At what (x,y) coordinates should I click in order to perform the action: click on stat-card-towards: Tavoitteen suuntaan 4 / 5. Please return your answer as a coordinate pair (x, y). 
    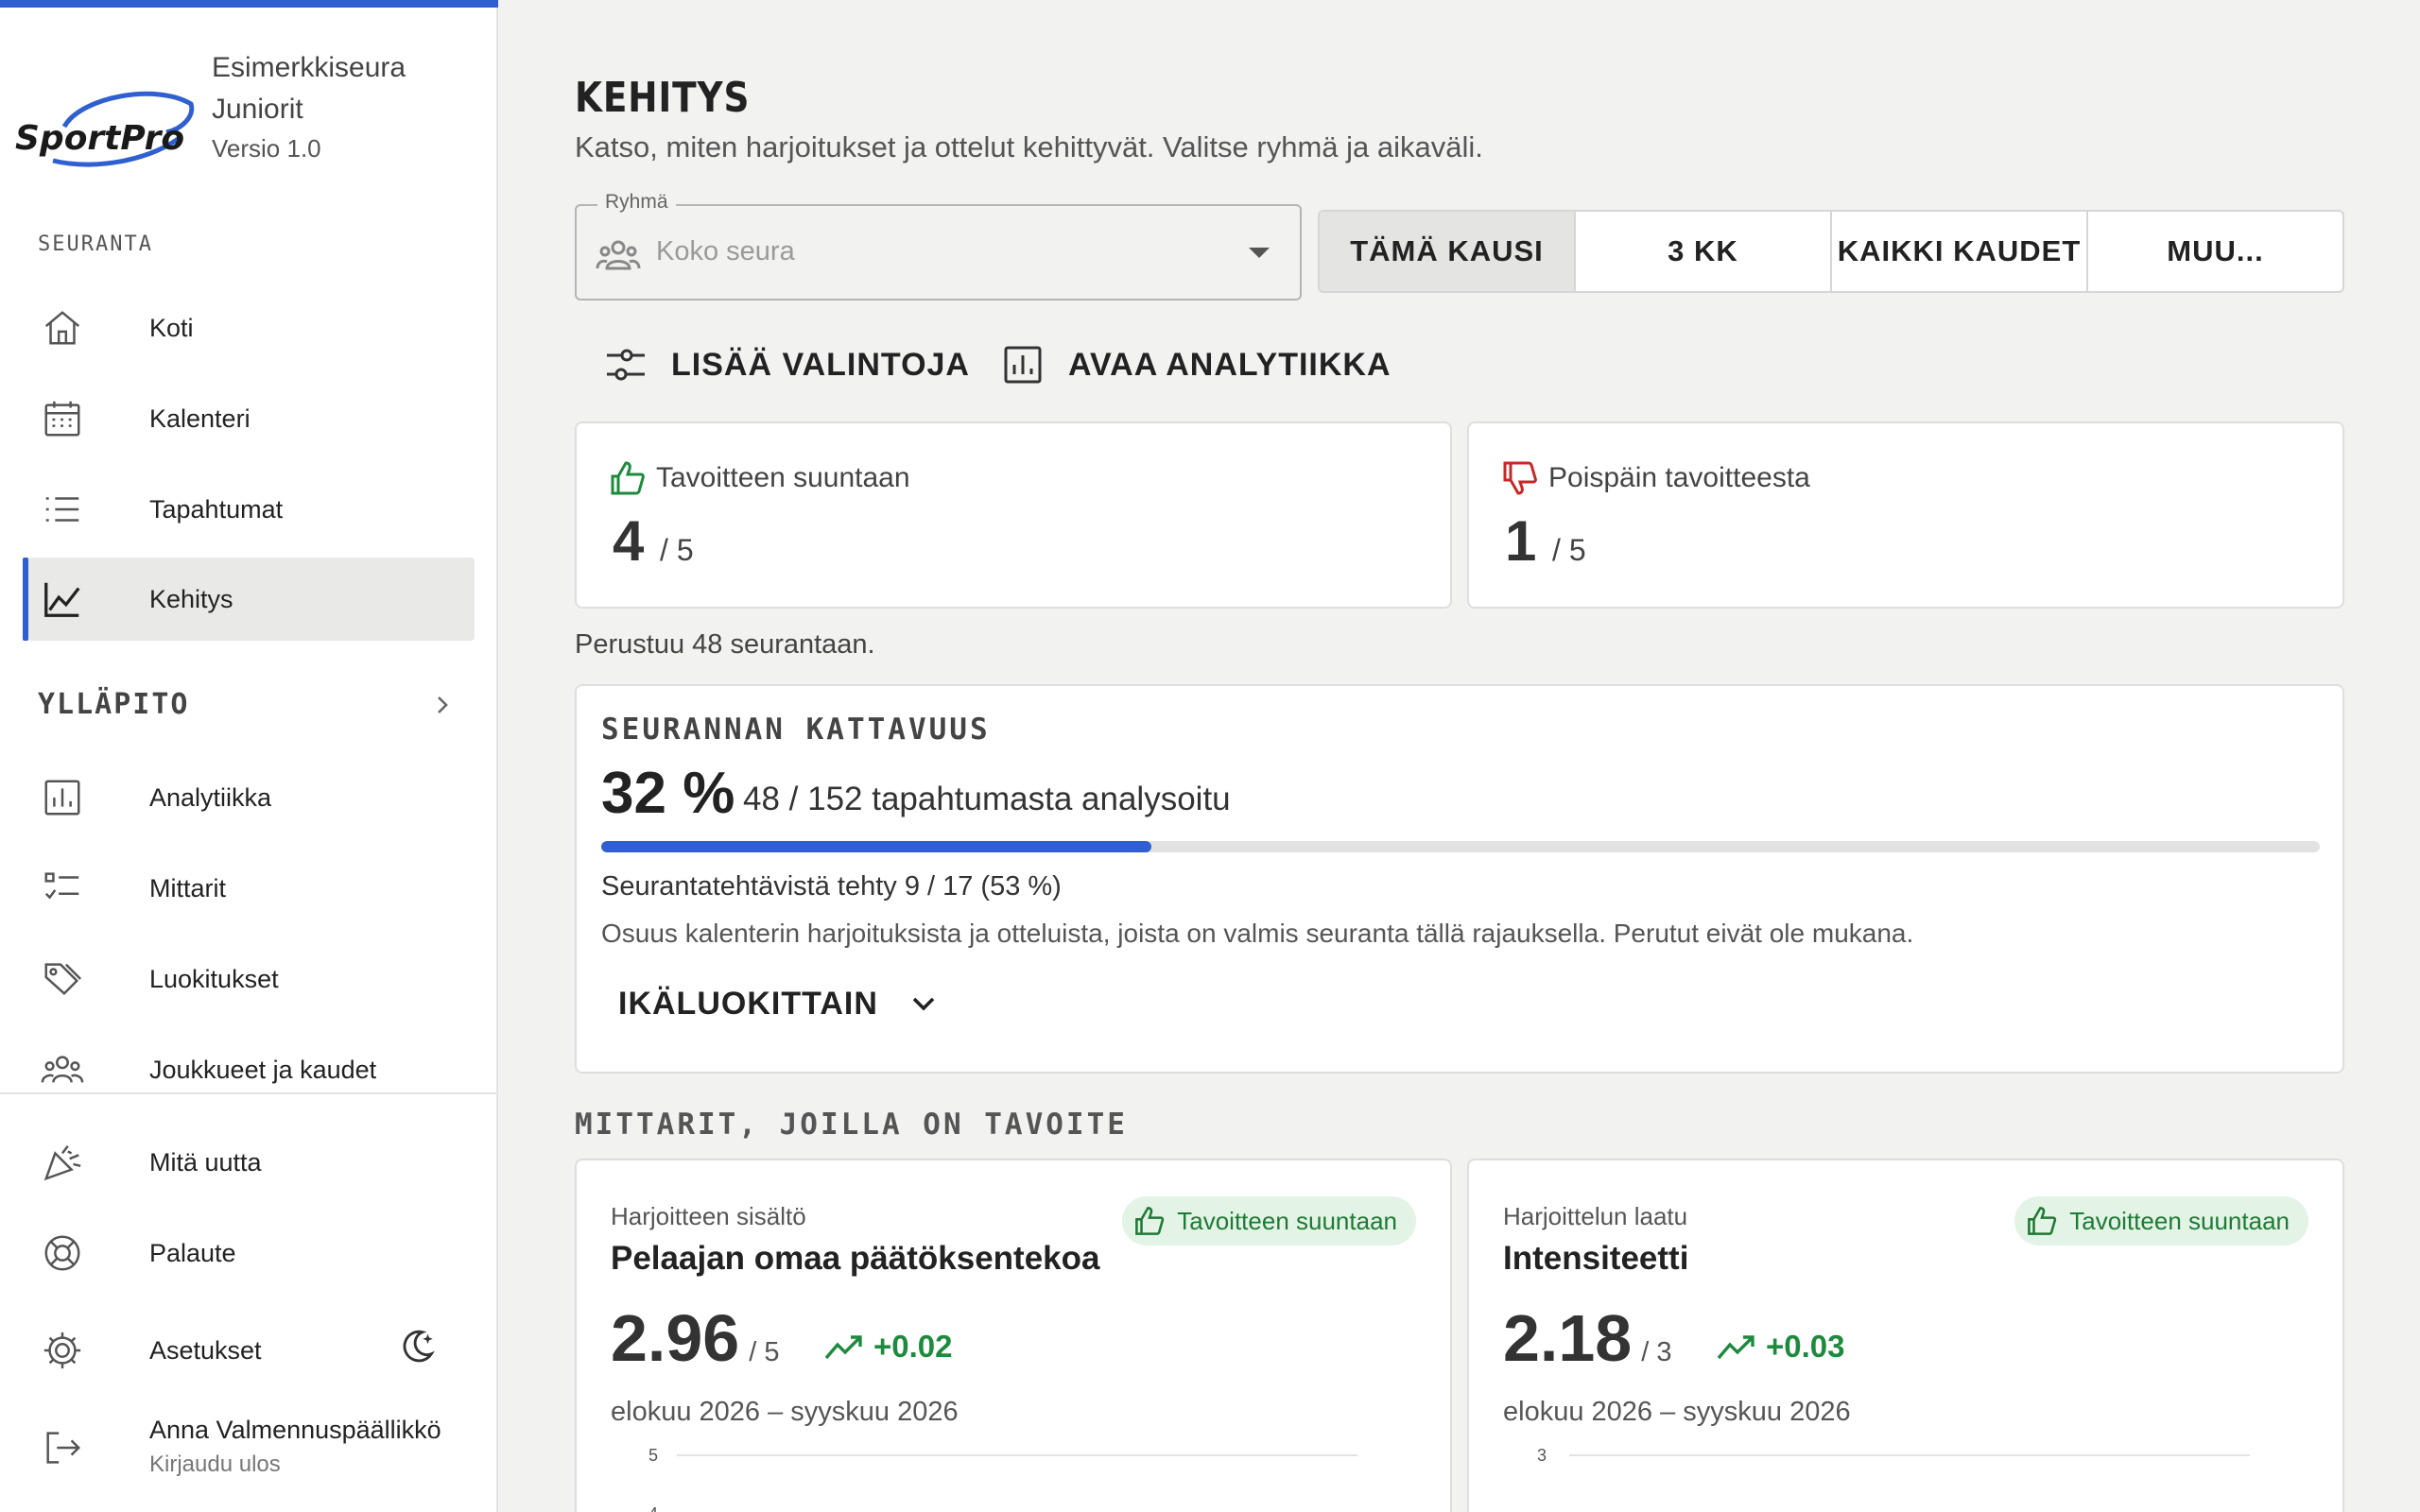
    Looking at the image, I should click on (1013, 515).